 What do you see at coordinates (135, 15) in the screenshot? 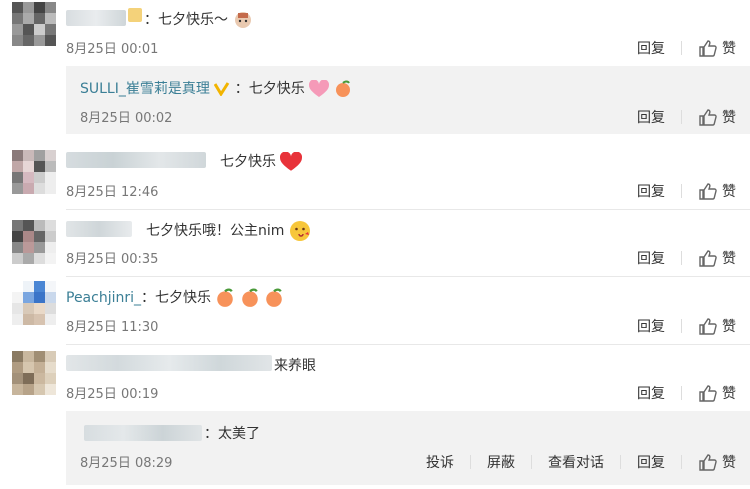
I see `blurred-badge` at bounding box center [135, 15].